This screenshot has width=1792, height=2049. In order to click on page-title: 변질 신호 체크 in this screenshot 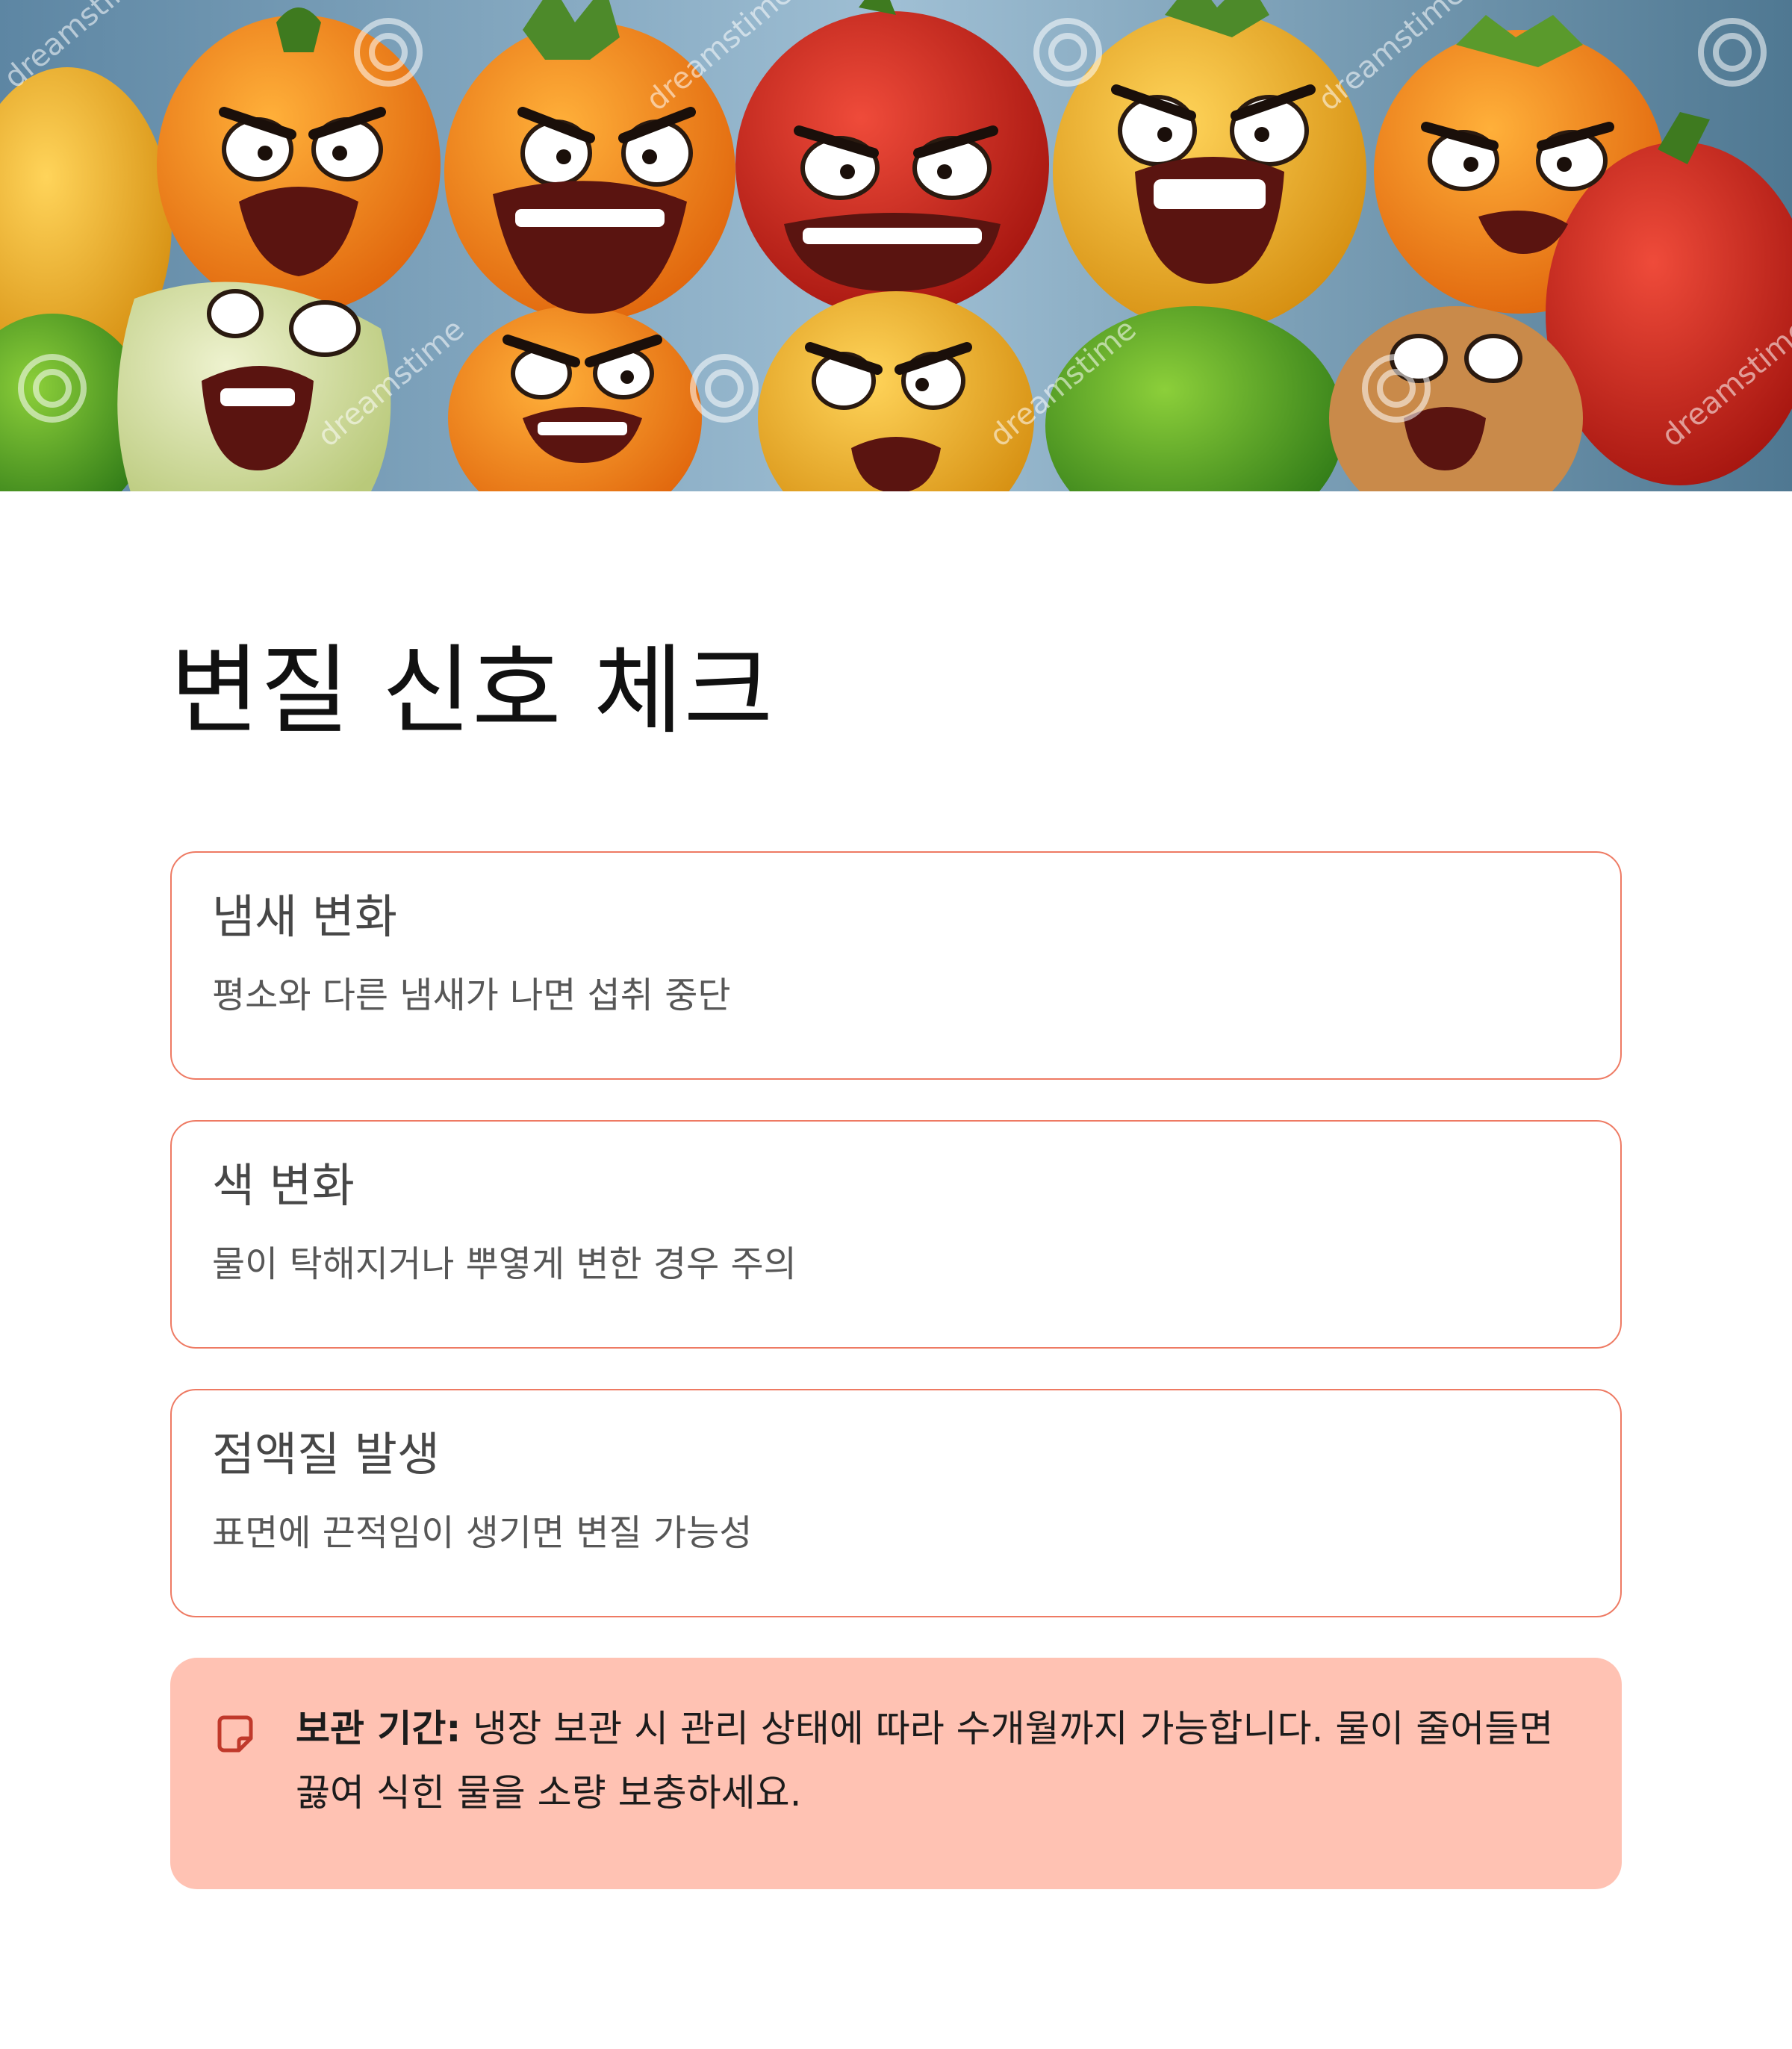, I will do `click(472, 690)`.